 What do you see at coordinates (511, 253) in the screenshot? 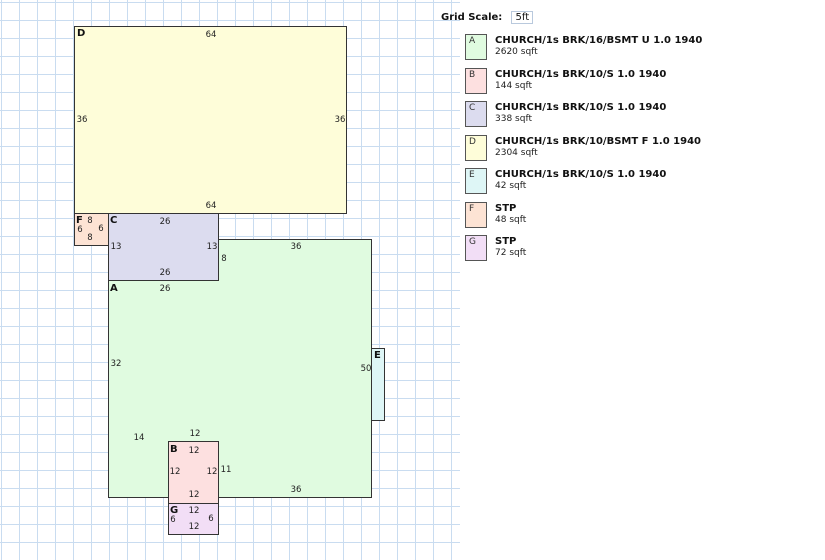
I see `legend-item-area: 72 sqft` at bounding box center [511, 253].